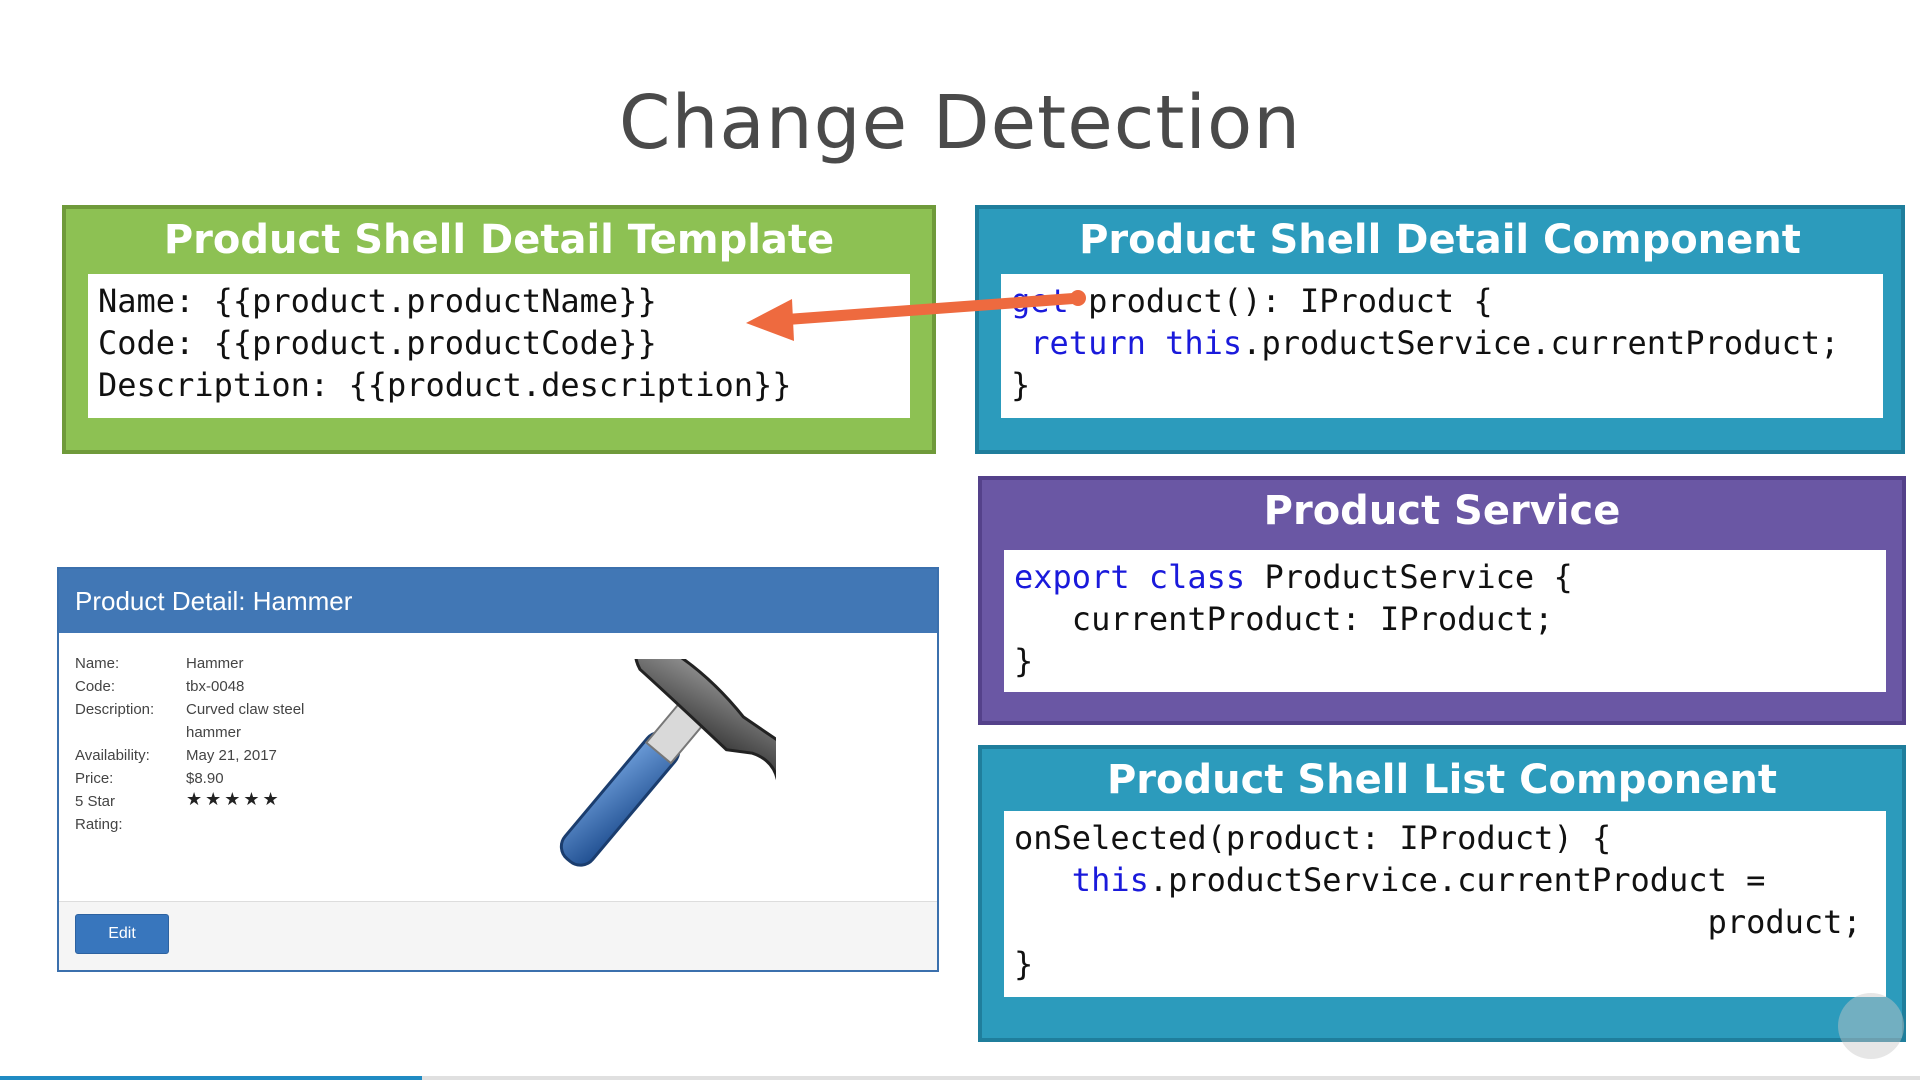 The image size is (1920, 1080). Describe the element at coordinates (1438, 922) in the screenshot. I see `list-code-line: product;` at that location.